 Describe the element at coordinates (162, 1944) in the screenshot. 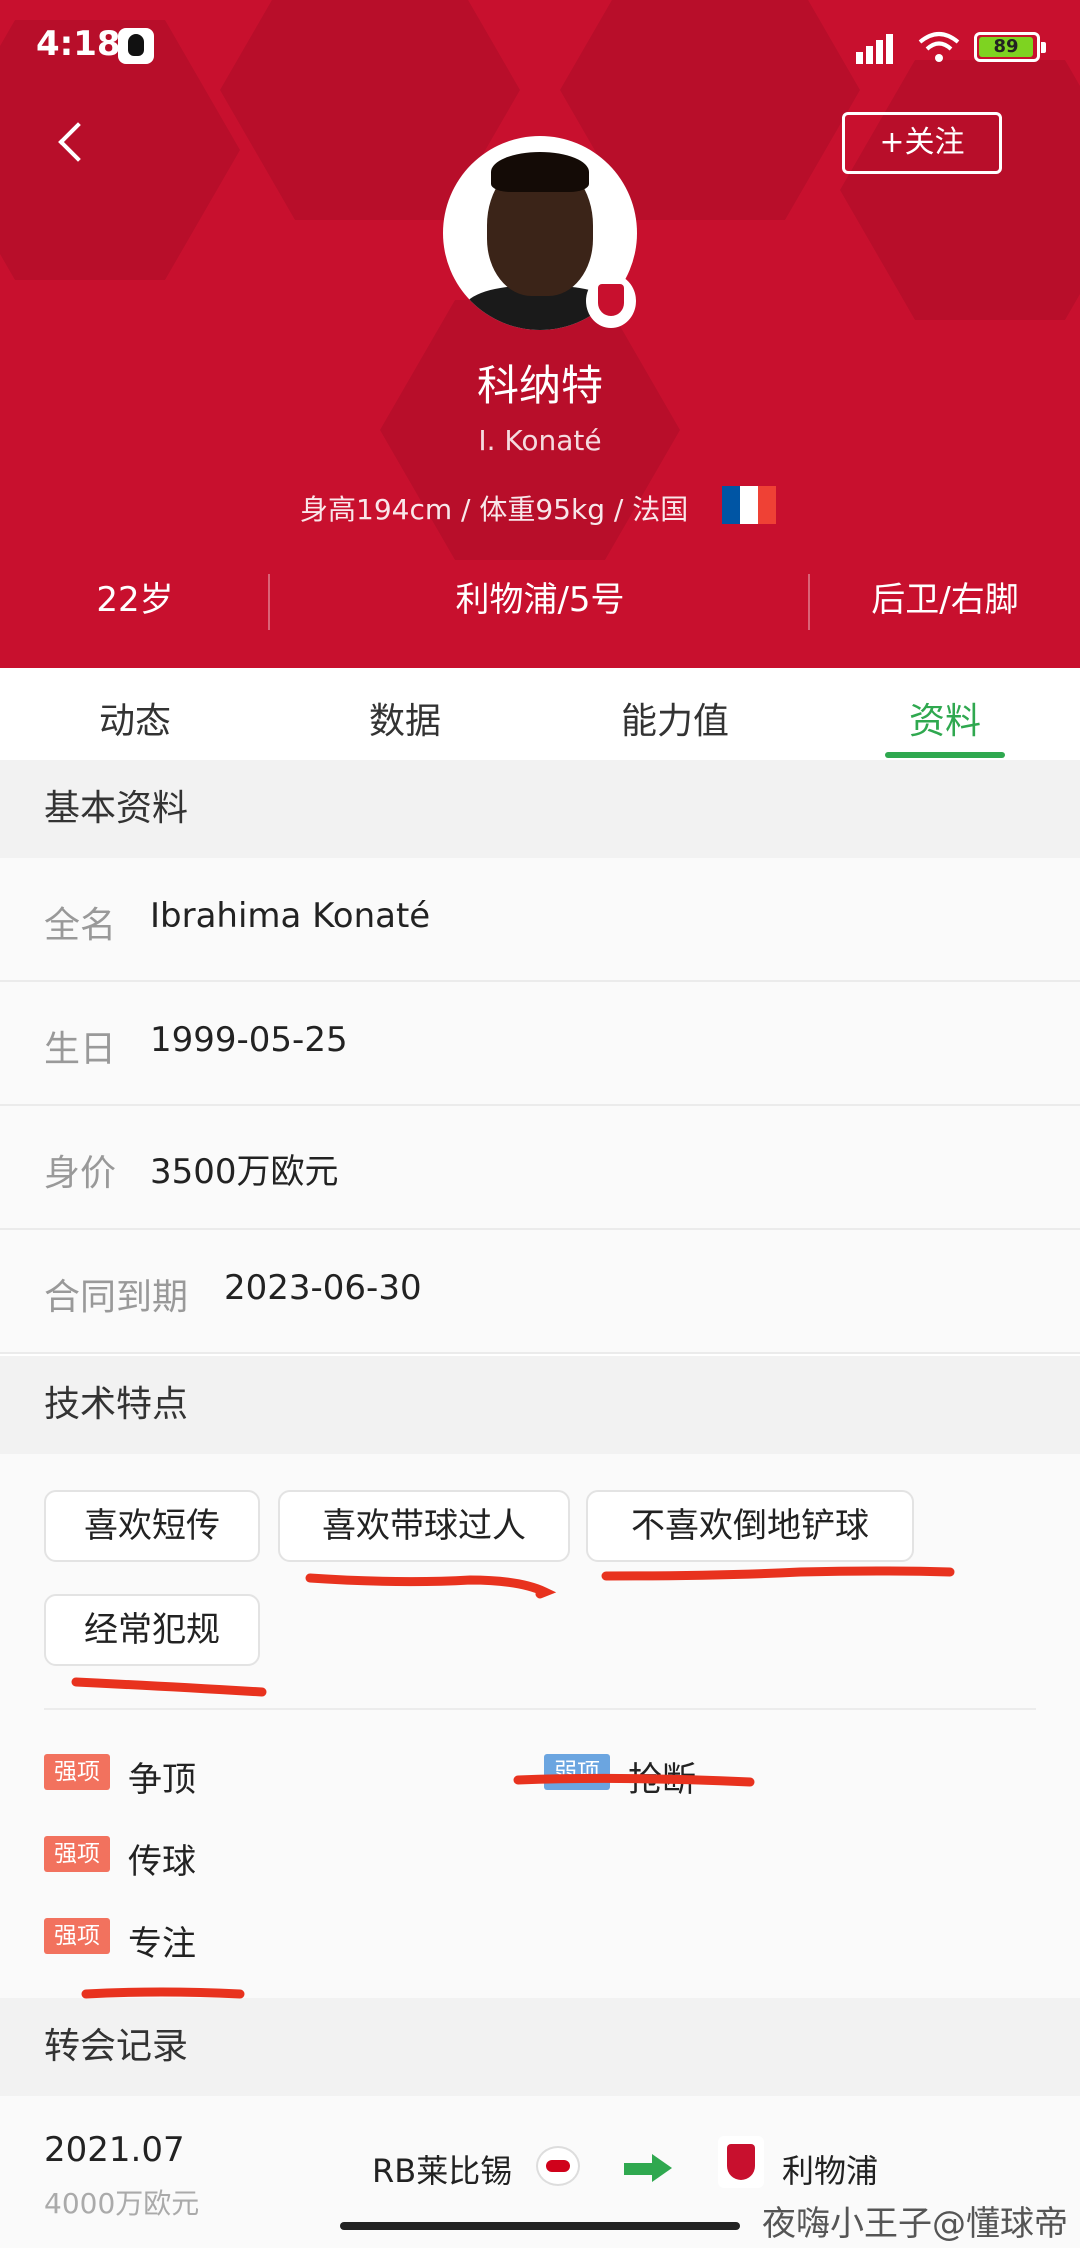

I see `strength-text: 专注` at that location.